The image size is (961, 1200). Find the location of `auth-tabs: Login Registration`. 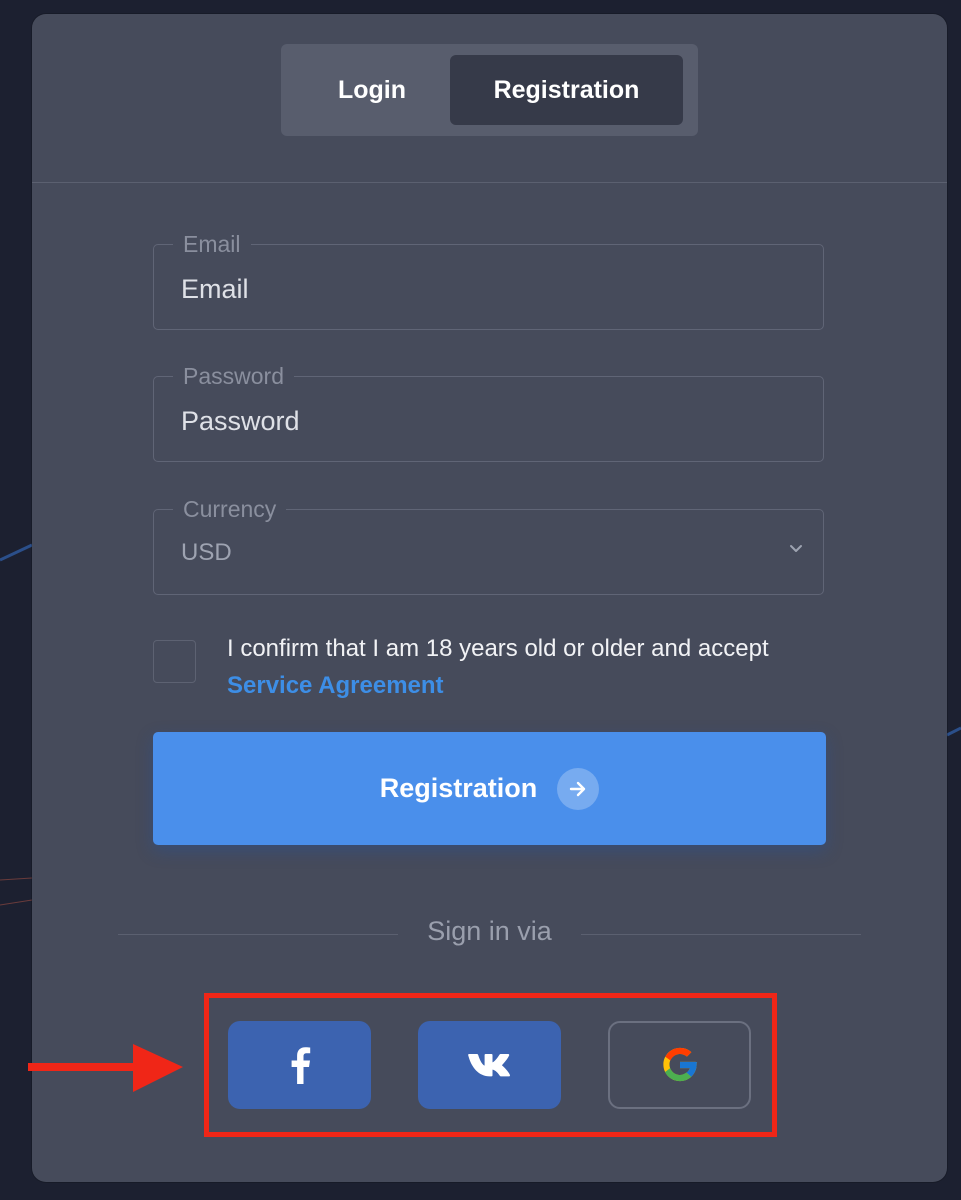

auth-tabs: Login Registration is located at coordinates (489, 90).